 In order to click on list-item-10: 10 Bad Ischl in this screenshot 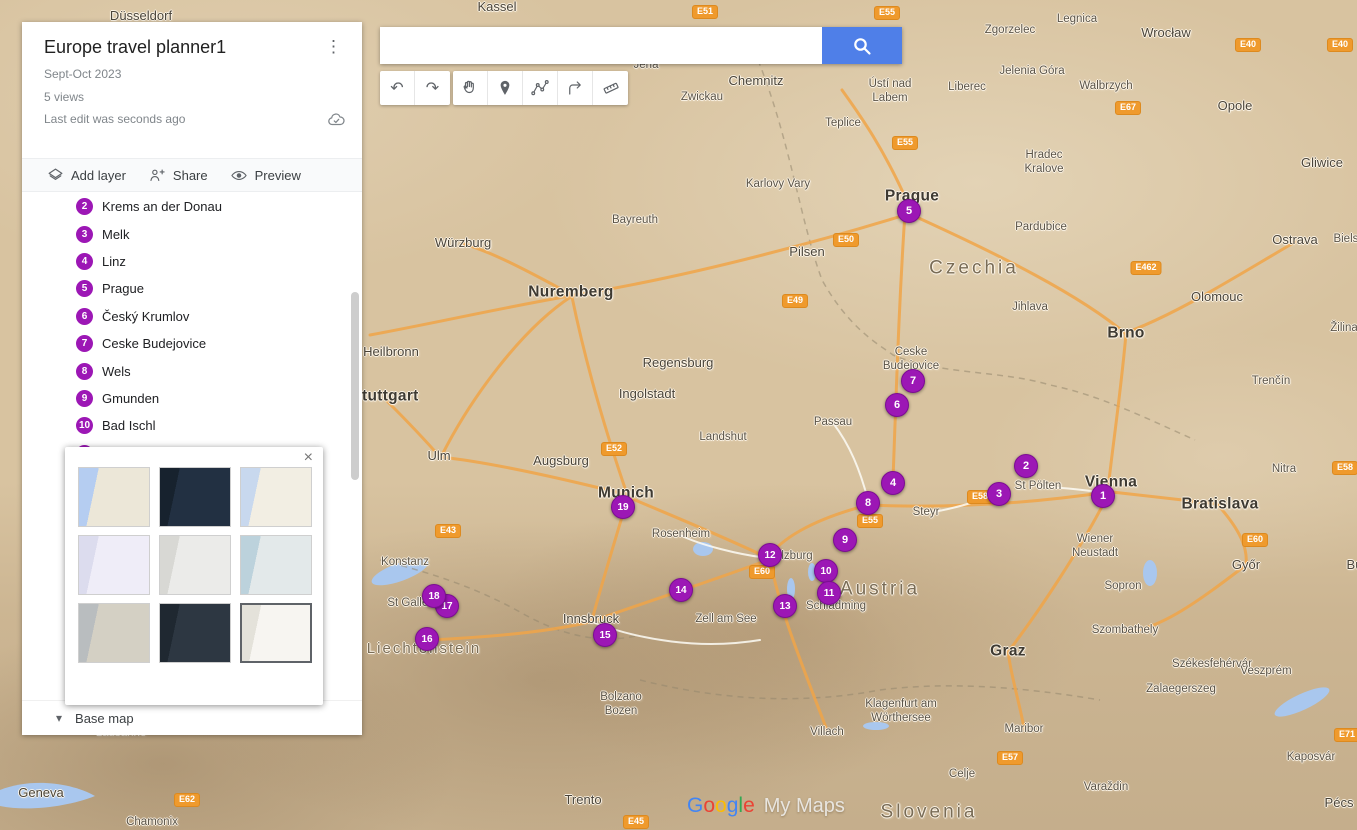, I will do `click(192, 425)`.